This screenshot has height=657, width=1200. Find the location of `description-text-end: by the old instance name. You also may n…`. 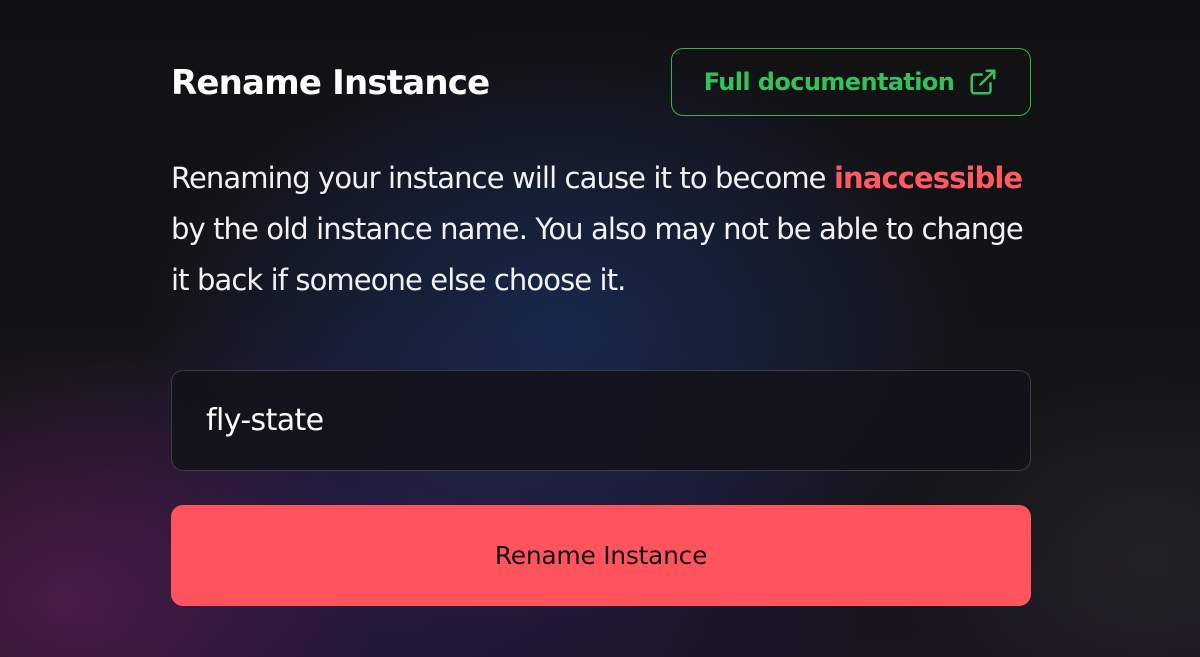

description-text-end: by the old instance name. You also may n… is located at coordinates (597, 254).